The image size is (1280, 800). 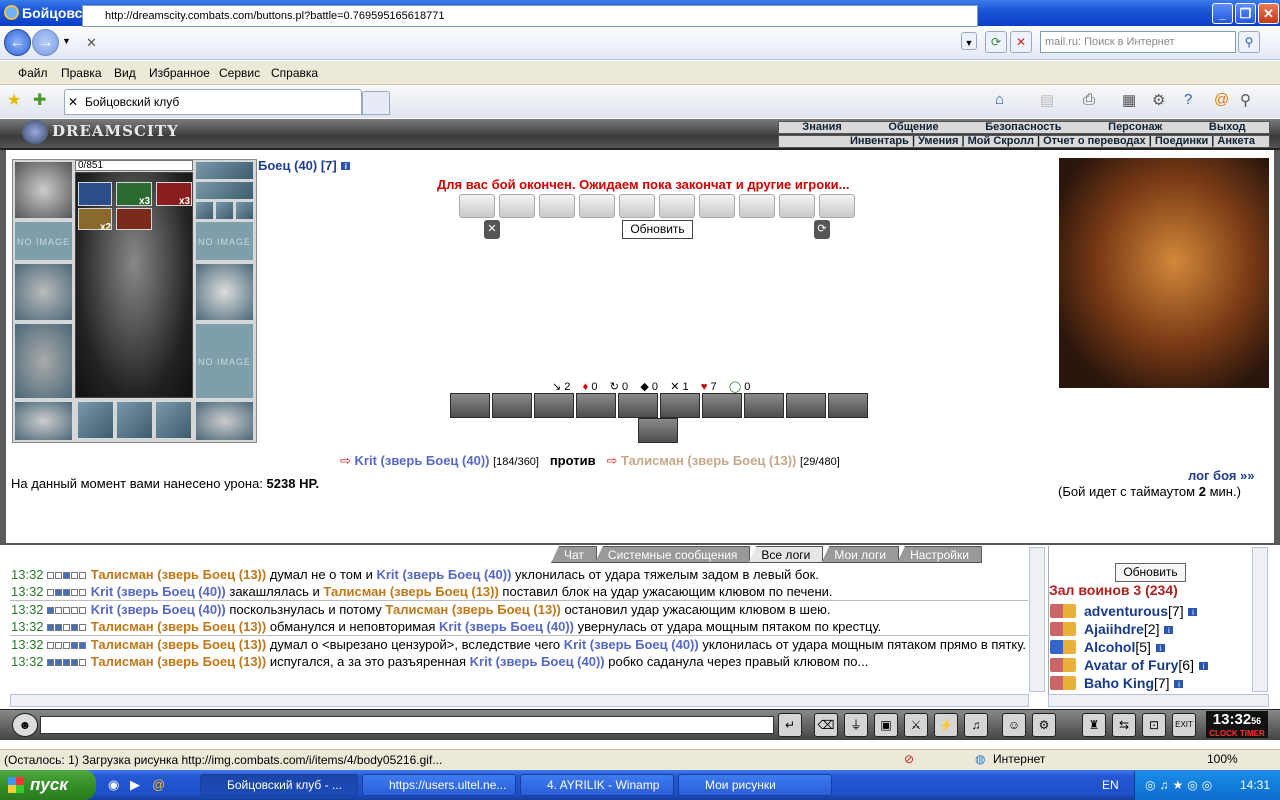 I want to click on menu-favorites: Избранное, so click(x=179, y=73).